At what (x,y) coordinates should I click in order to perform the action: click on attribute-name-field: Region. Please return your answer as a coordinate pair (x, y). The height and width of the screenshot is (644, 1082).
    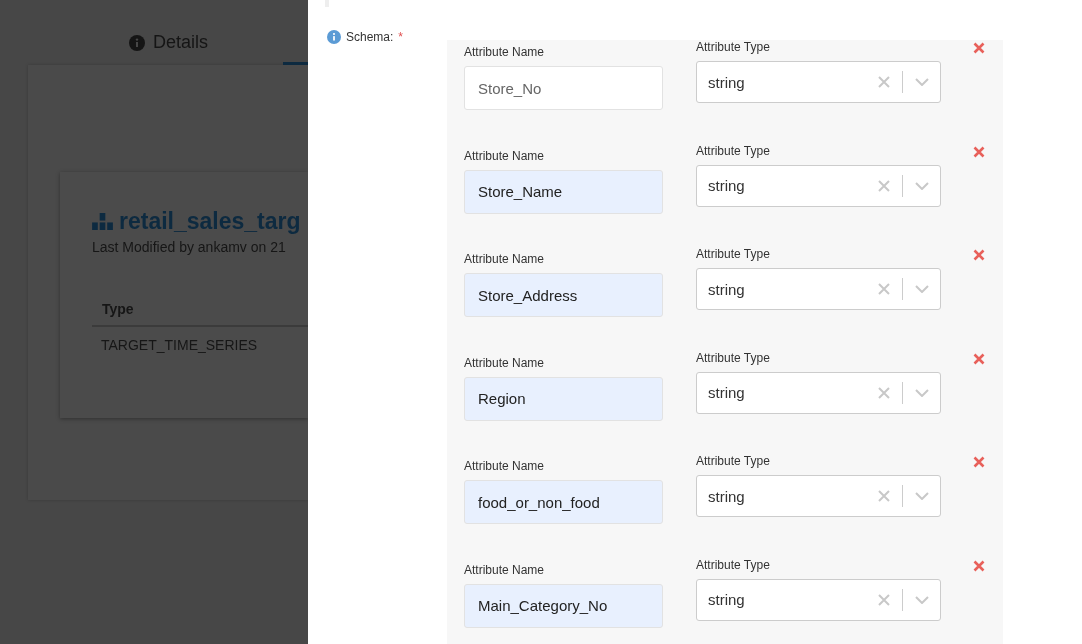
    Looking at the image, I should click on (563, 398).